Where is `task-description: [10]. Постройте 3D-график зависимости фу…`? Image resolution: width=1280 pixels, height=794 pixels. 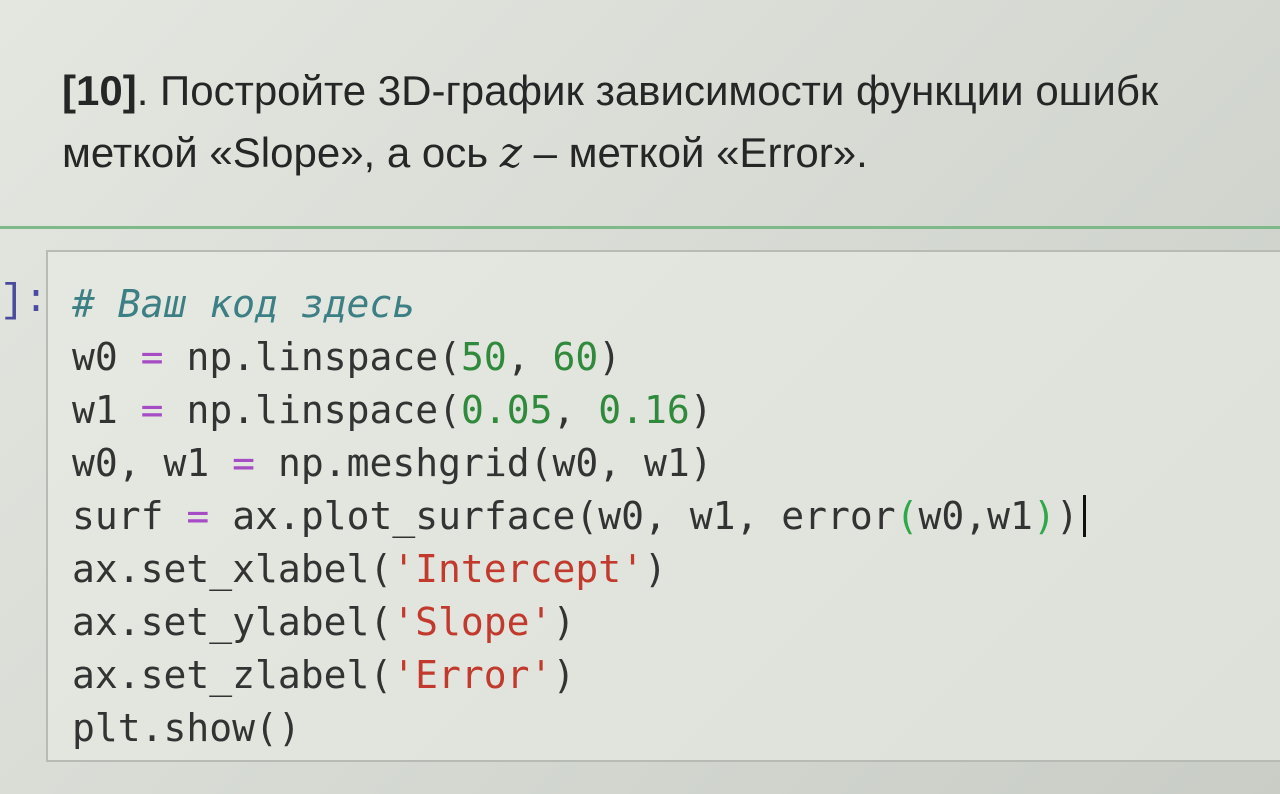 task-description: [10]. Постройте 3D-график зависимости фу… is located at coordinates (662, 122).